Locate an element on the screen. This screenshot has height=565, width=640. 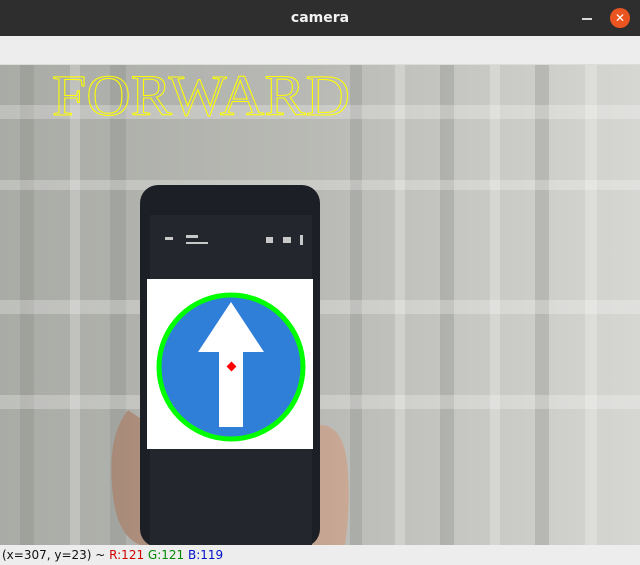
pixel-green-value: G:121 is located at coordinates (166, 555).